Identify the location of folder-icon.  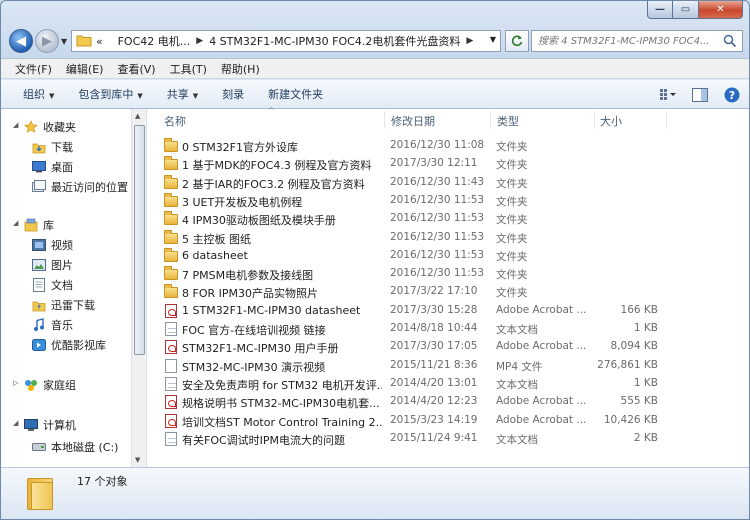
(171, 163).